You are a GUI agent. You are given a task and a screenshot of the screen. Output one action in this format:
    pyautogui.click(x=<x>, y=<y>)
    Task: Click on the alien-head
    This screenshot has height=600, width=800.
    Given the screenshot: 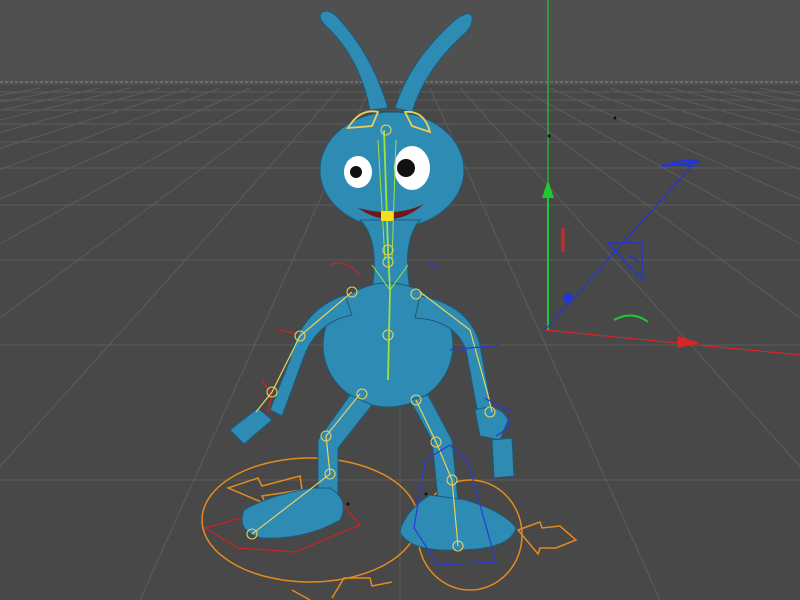 What is the action you would take?
    pyautogui.click(x=392, y=170)
    